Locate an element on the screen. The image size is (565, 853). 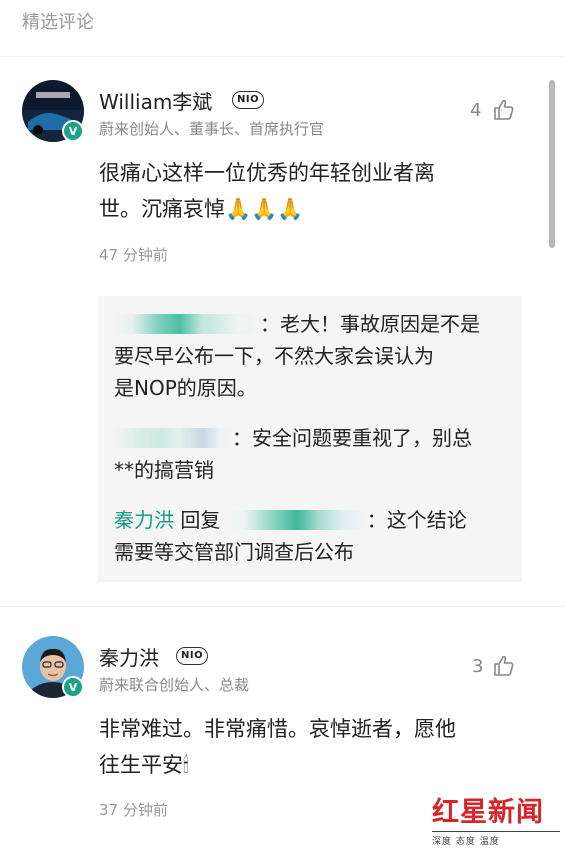
commenter-title: 蔚来联合创始人、总裁 is located at coordinates (174, 685).